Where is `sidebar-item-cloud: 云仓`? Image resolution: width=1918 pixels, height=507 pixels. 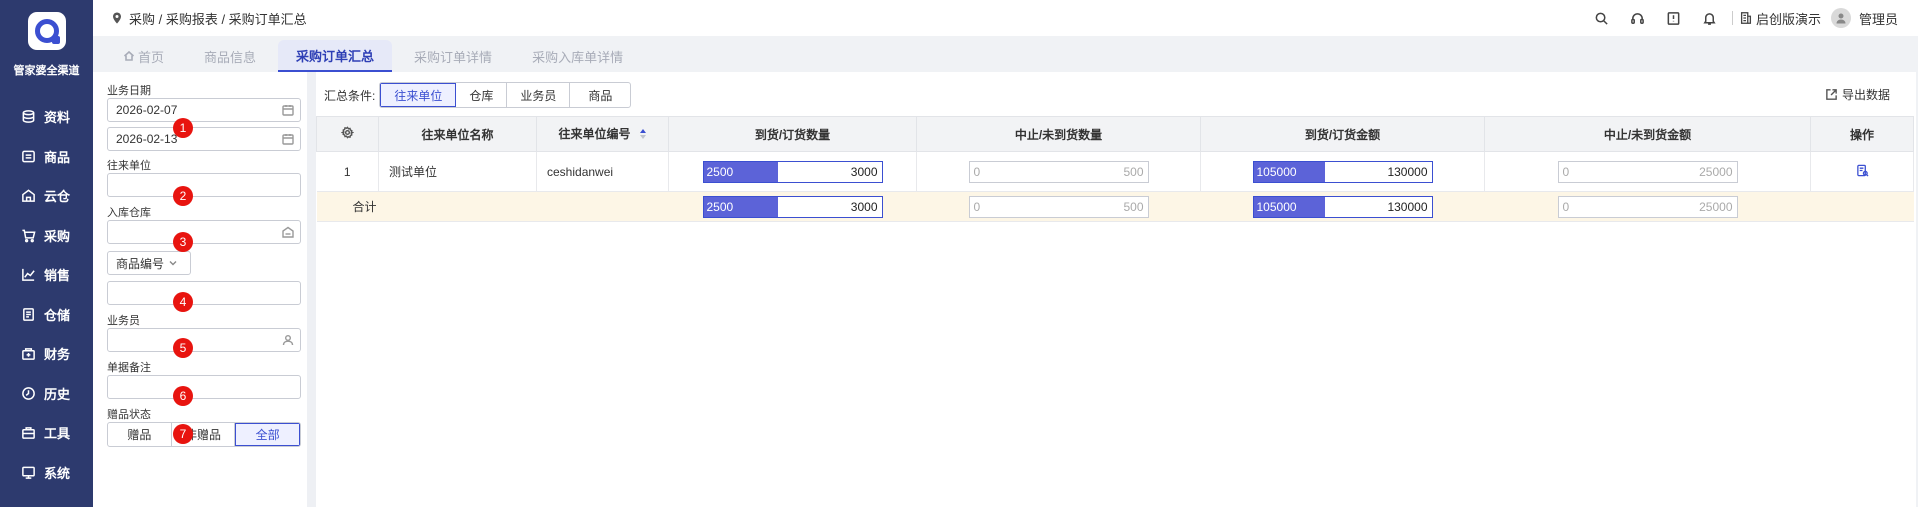
sidebar-item-cloud: 云仓 is located at coordinates (46, 196).